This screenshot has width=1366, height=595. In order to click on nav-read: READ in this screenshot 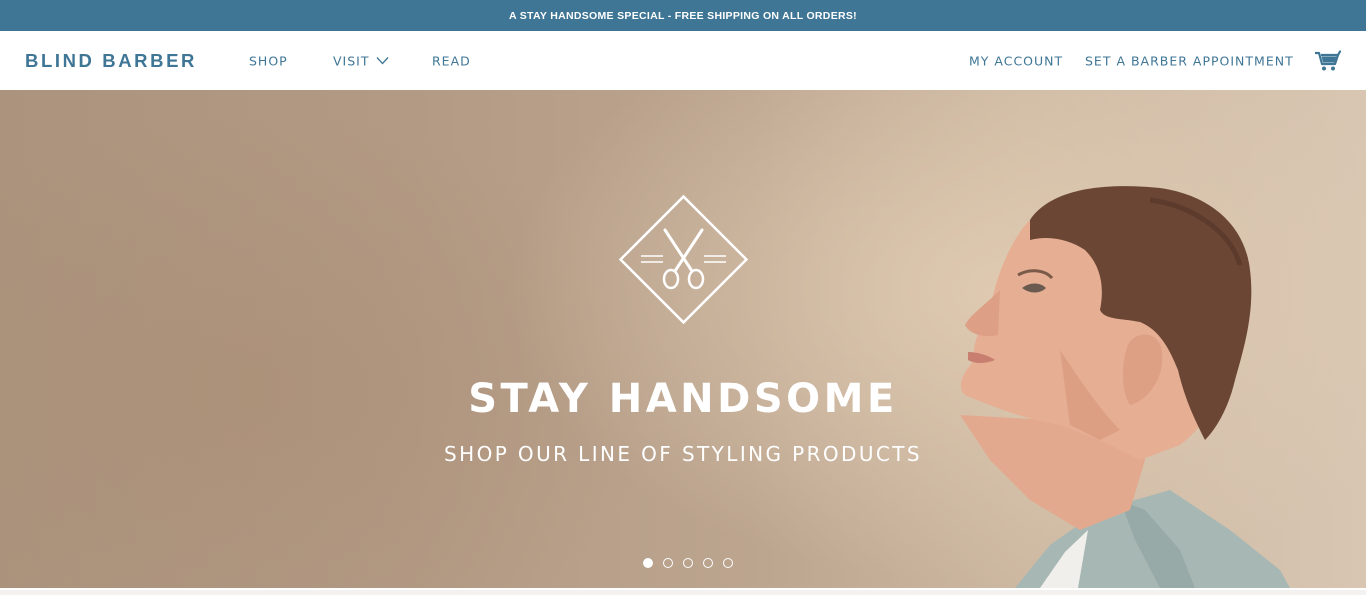, I will do `click(451, 60)`.